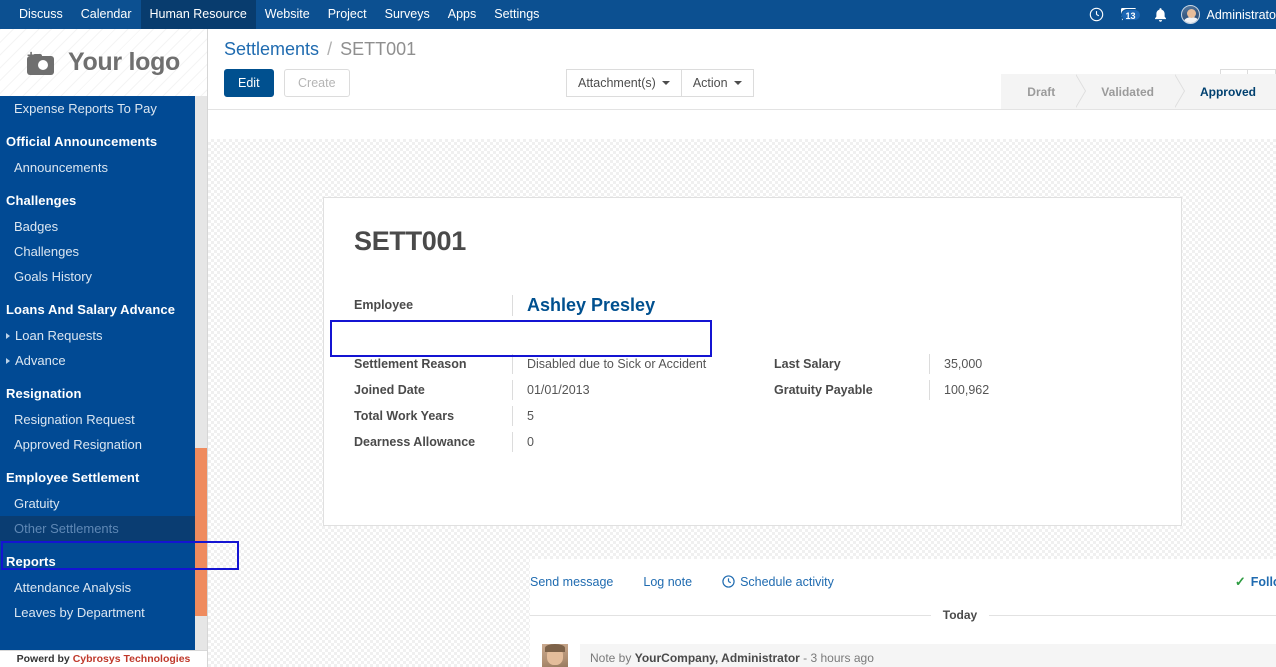 The image size is (1276, 667). Describe the element at coordinates (347, 14) in the screenshot. I see `top-menu-project: Project` at that location.